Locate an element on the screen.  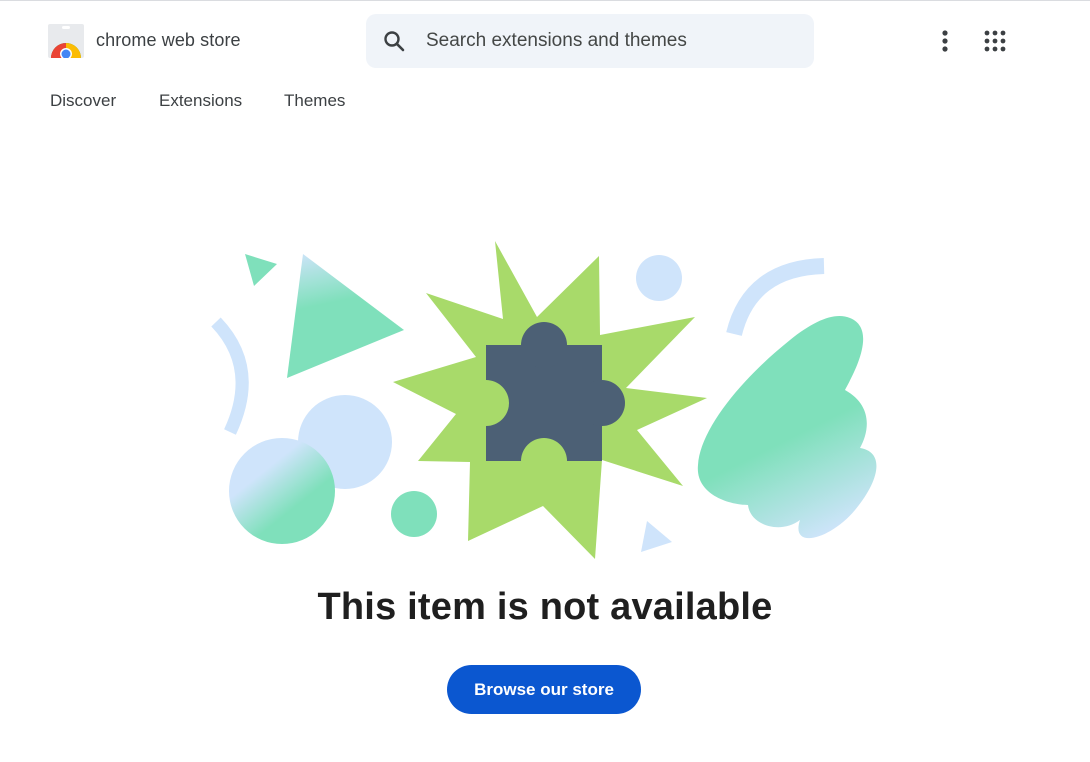
nav-item-extensions: Extensions is located at coordinates (200, 101).